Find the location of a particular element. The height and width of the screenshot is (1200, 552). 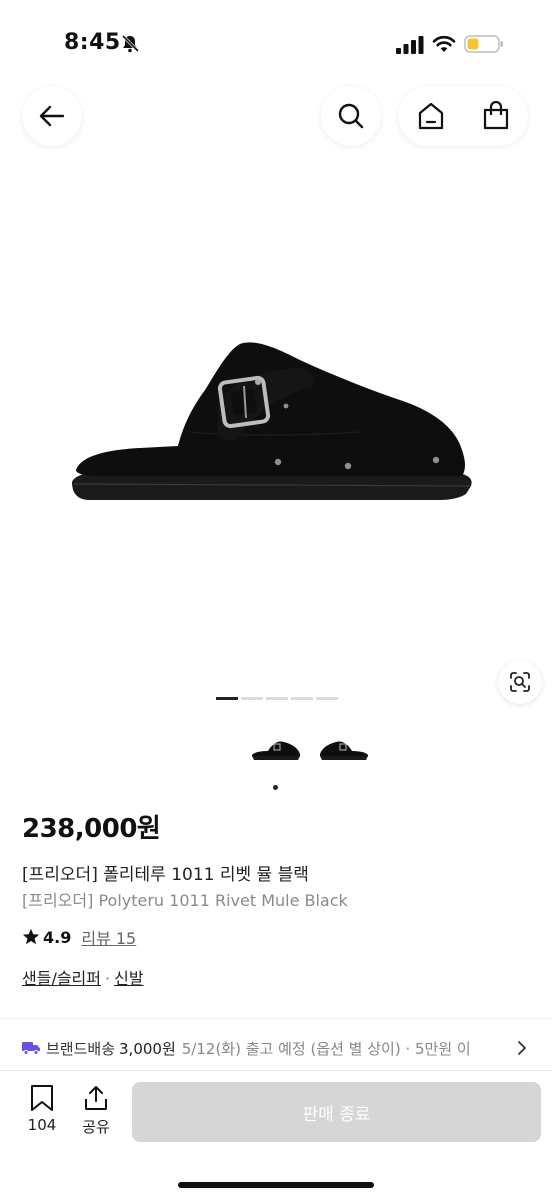

shipping-fee: 3,000원 is located at coordinates (147, 1048).